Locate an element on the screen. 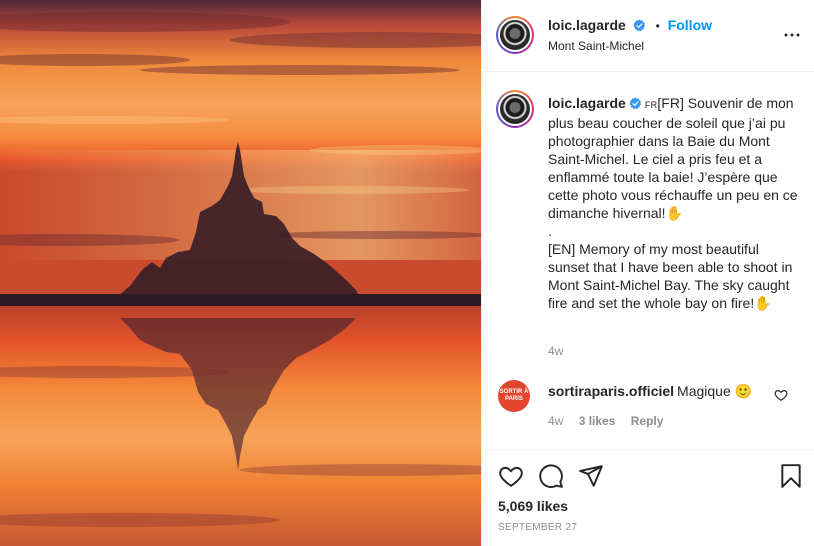 This screenshot has height=546, width=814. commenter-avatar-text: SORTIR À PARIS is located at coordinates (514, 395).